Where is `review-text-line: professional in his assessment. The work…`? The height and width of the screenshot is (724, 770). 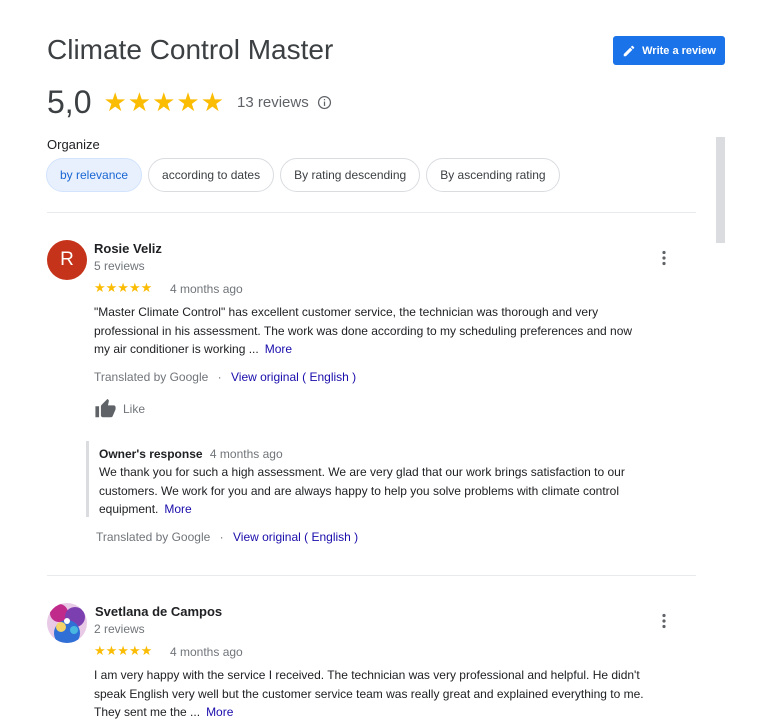 review-text-line: professional in his assessment. The work… is located at coordinates (363, 330).